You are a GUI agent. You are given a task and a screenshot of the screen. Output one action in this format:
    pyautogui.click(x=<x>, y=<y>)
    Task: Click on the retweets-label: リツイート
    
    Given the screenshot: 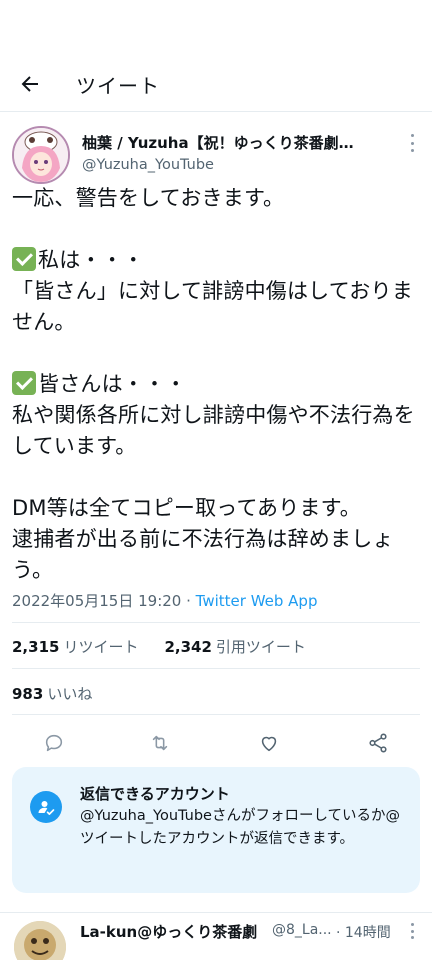 What is the action you would take?
    pyautogui.click(x=101, y=647)
    